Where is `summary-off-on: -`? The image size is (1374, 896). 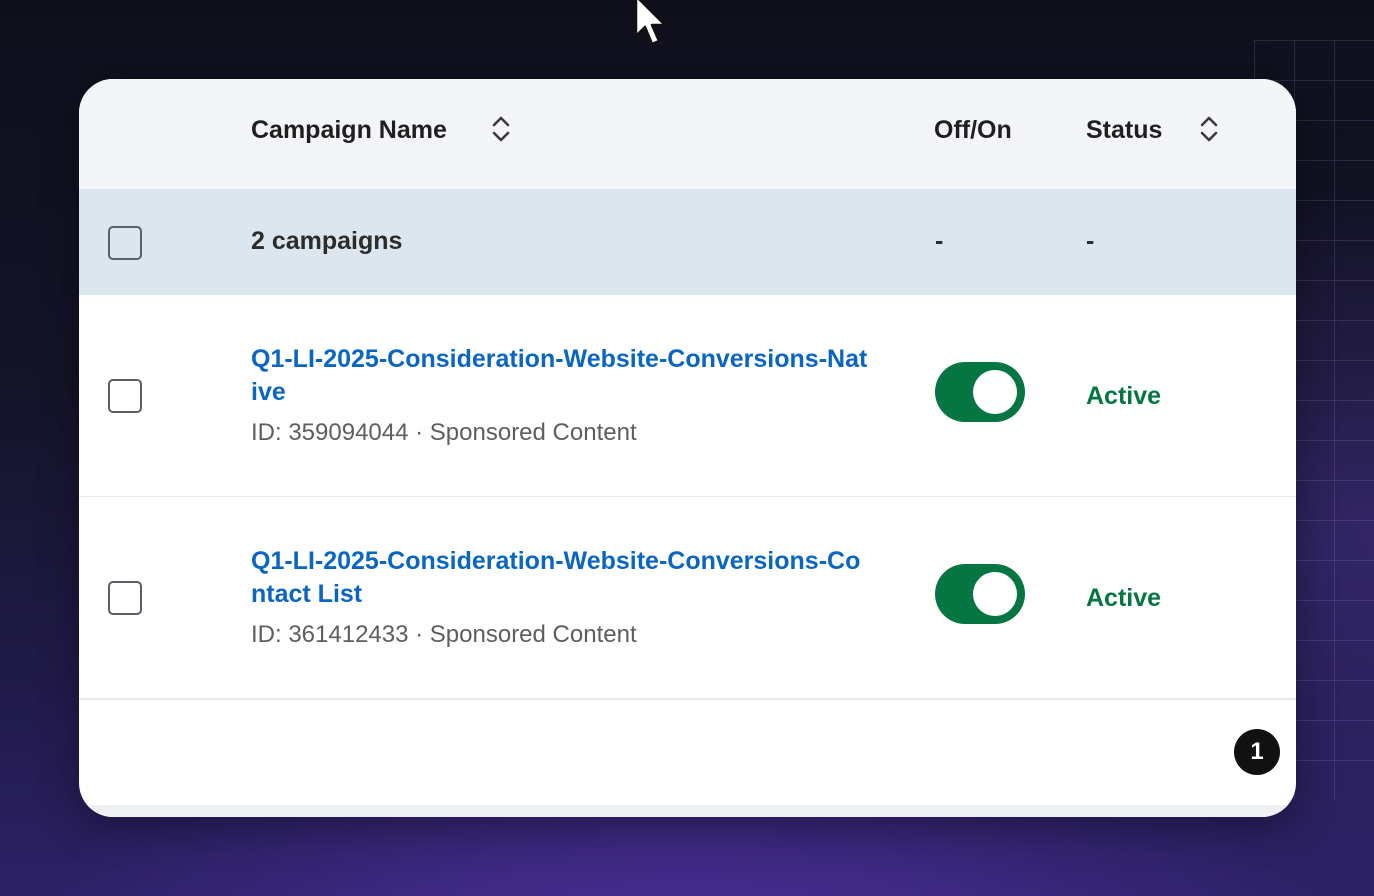 summary-off-on: - is located at coordinates (939, 241).